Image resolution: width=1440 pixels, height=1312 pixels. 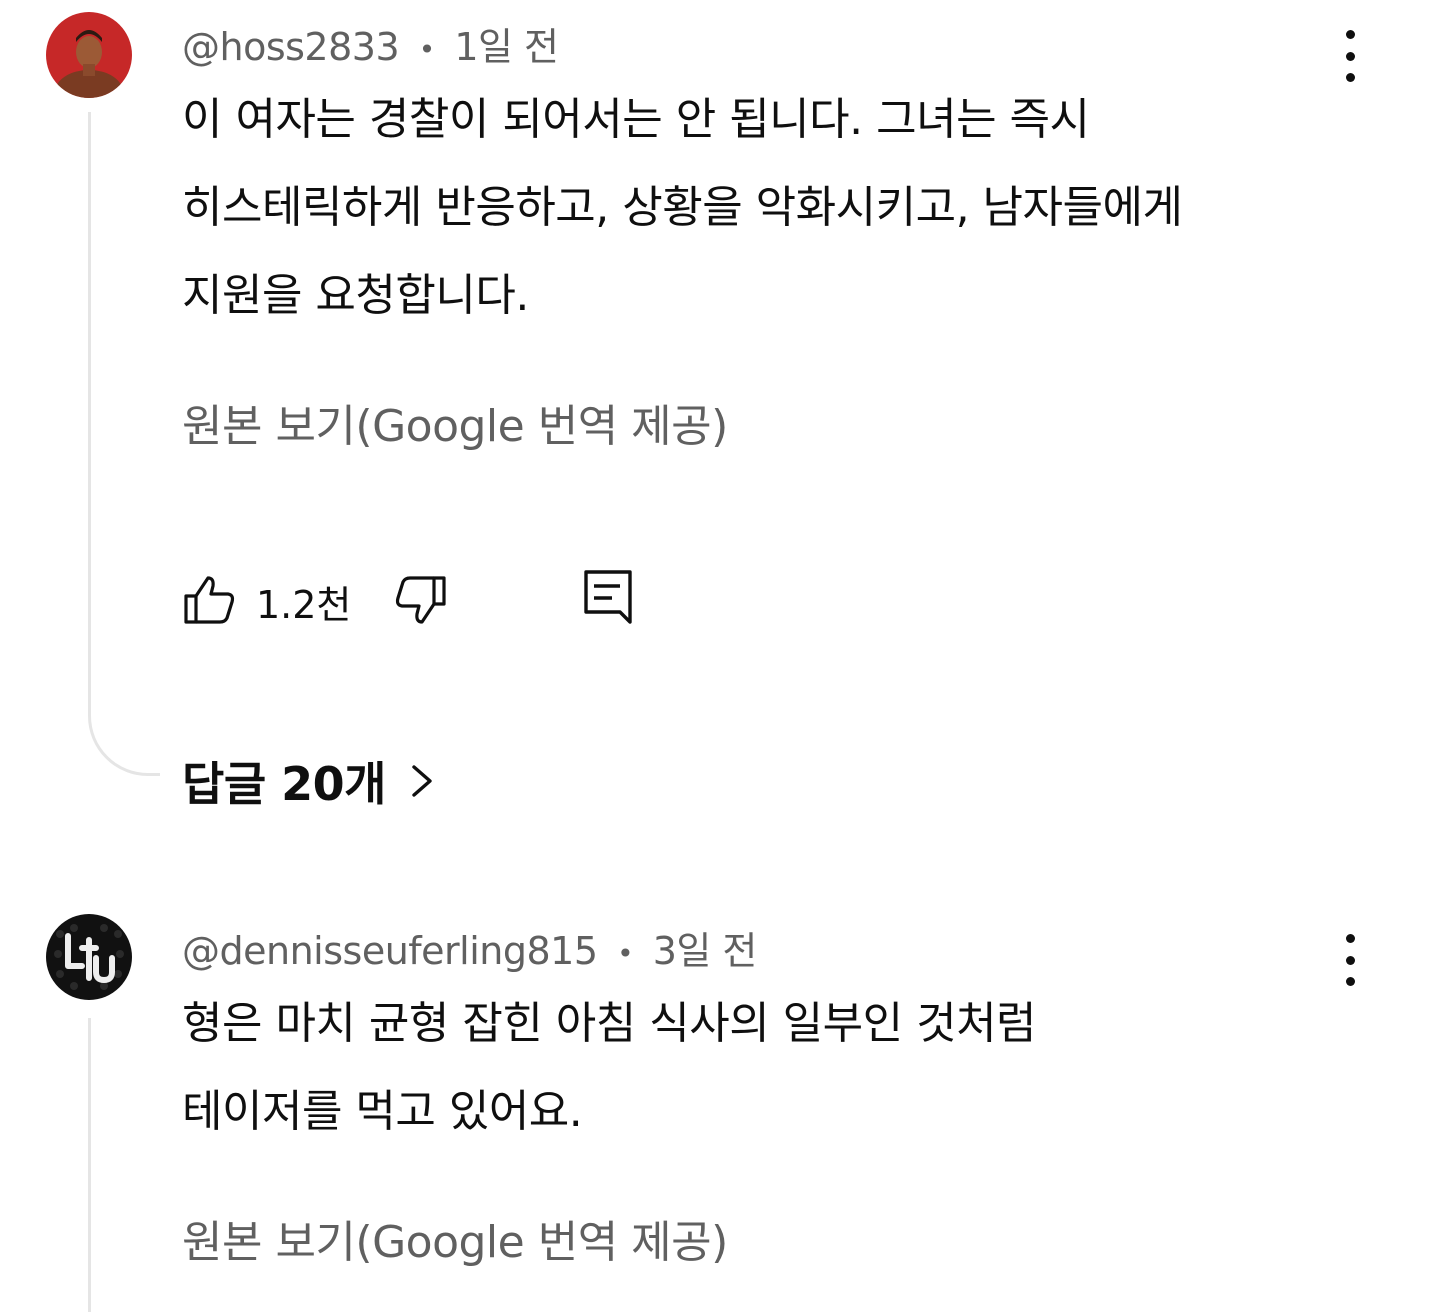 I want to click on comment-text-line: 형은 마치 균형 잡힌 아침 식사의 일부인 것처럼, so click(x=609, y=1023).